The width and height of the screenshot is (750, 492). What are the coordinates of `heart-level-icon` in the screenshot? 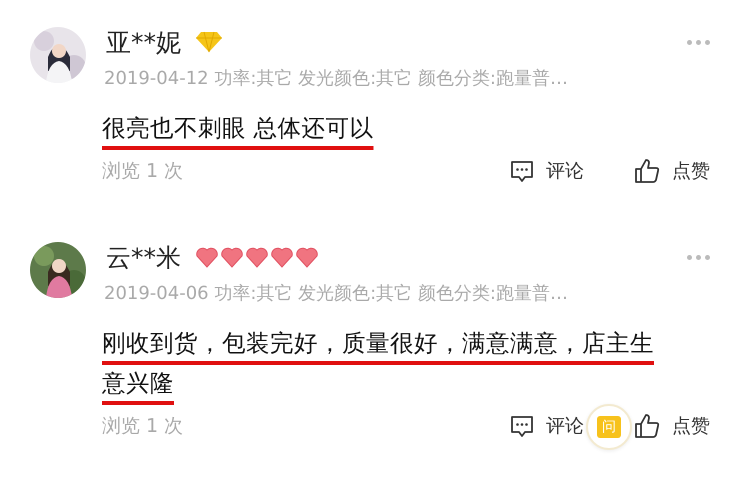 It's located at (258, 257).